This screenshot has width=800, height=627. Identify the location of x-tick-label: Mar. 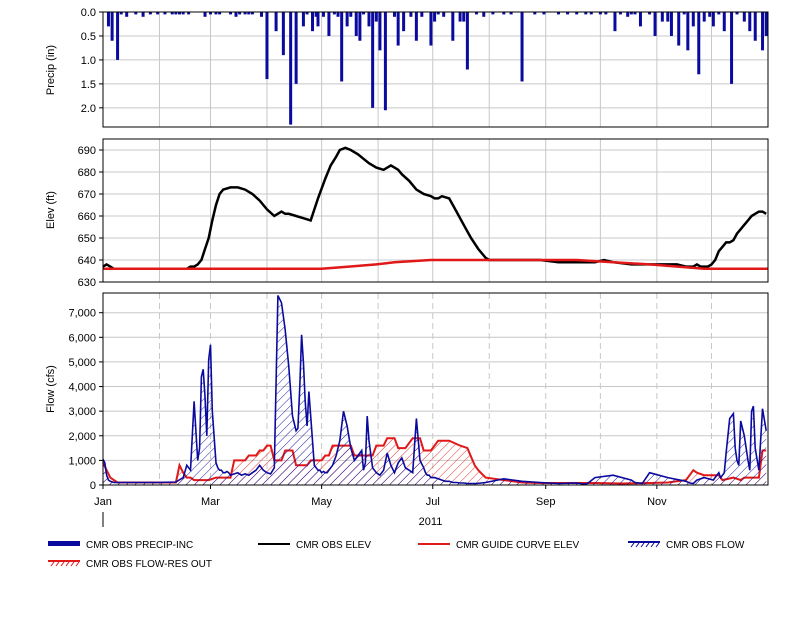
(210, 502).